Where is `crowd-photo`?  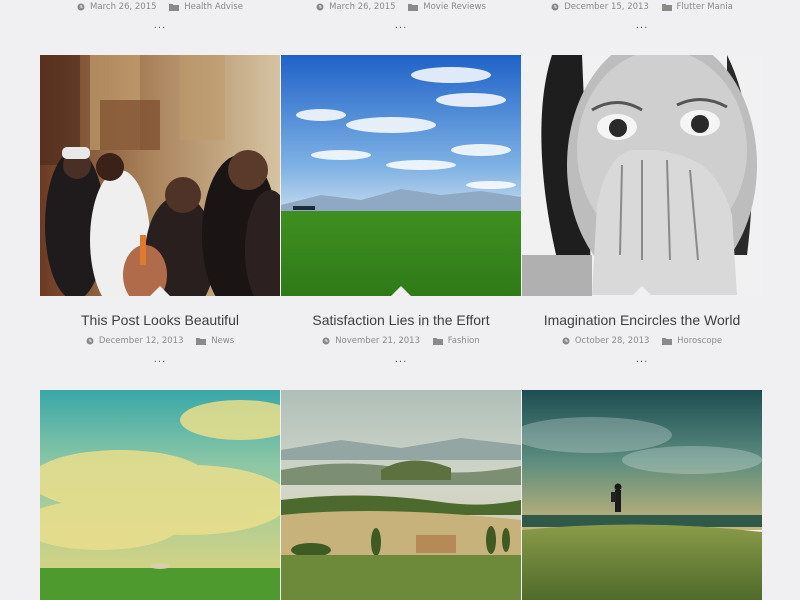
crowd-photo is located at coordinates (160, 175).